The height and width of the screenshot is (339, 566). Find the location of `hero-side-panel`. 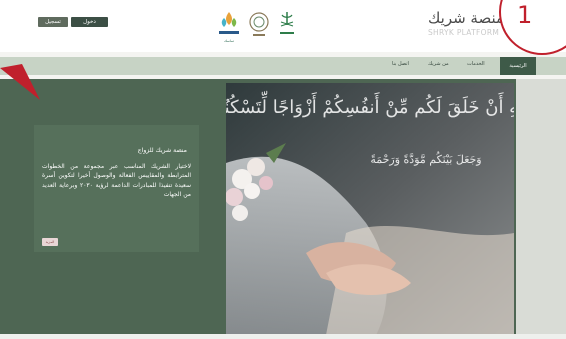

hero-side-panel is located at coordinates (541, 209).